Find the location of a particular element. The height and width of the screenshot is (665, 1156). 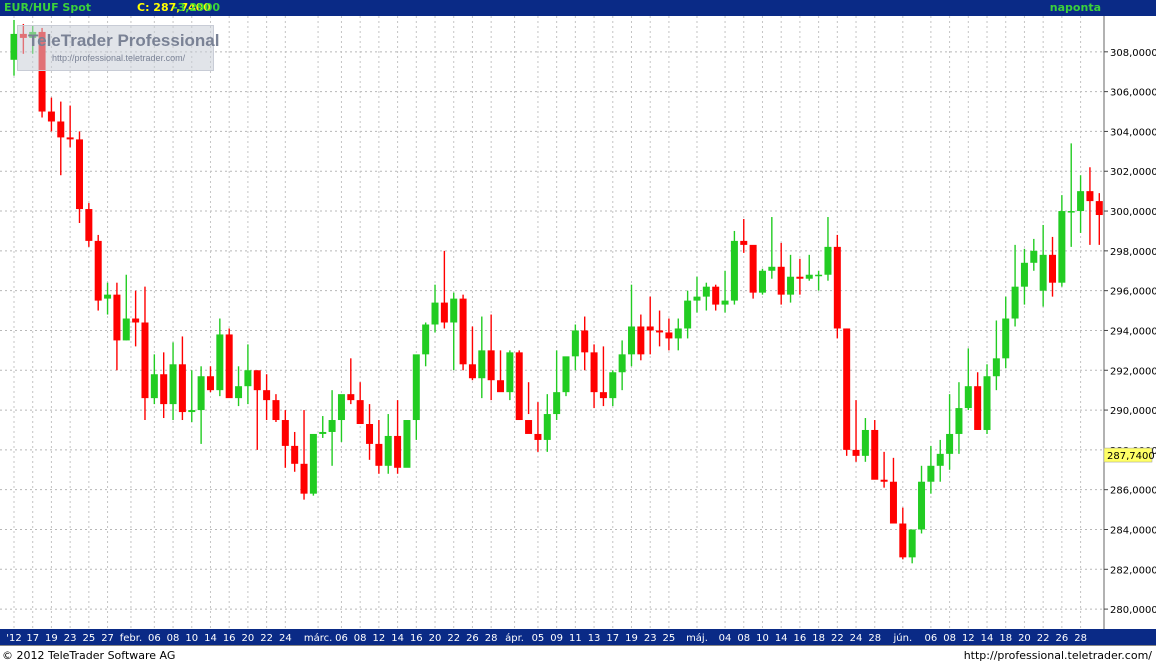

y-tick-label: 294,0000 is located at coordinates (1133, 331).